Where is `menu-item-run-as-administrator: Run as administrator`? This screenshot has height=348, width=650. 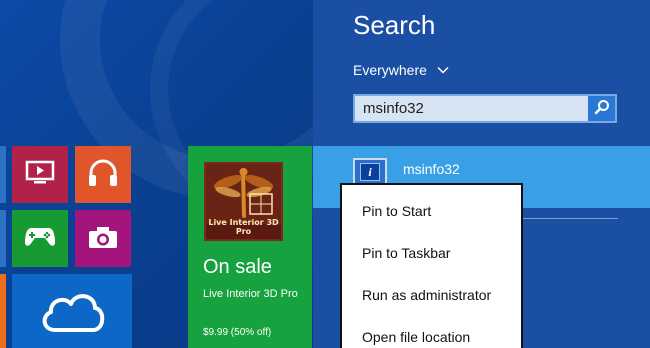 menu-item-run-as-administrator: Run as administrator is located at coordinates (426, 295).